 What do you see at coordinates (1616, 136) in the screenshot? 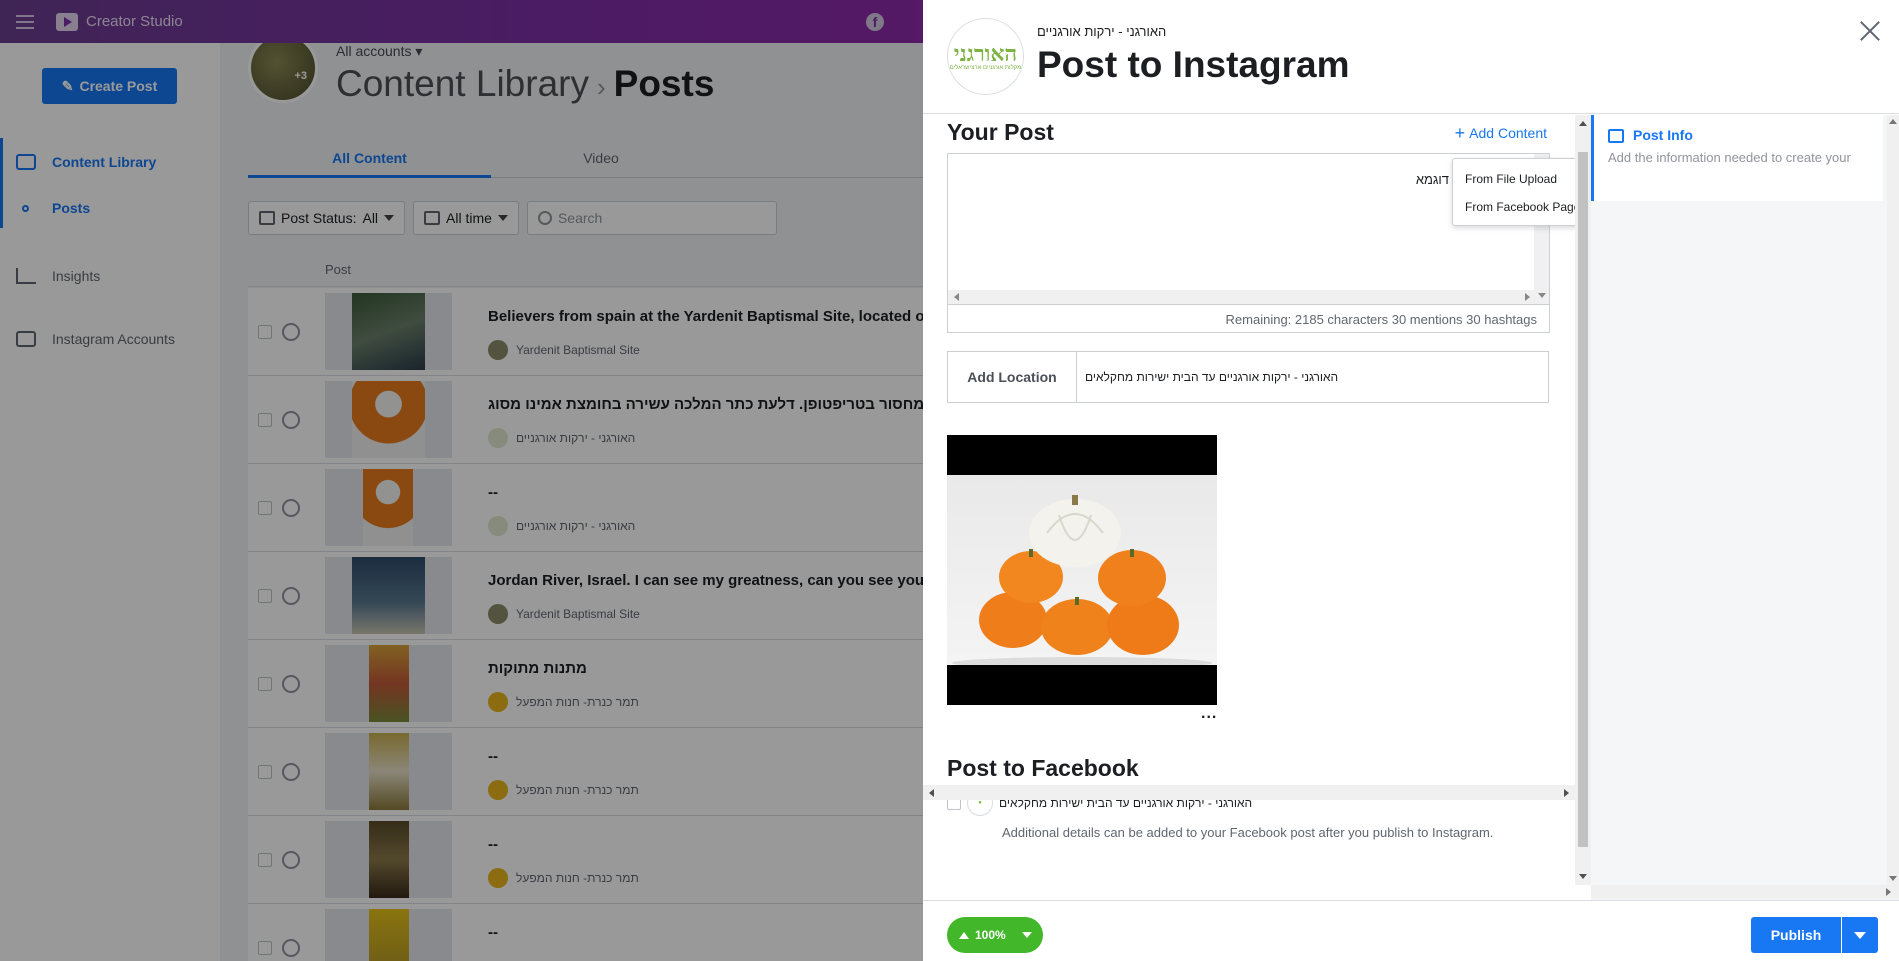
I see `info-icon` at bounding box center [1616, 136].